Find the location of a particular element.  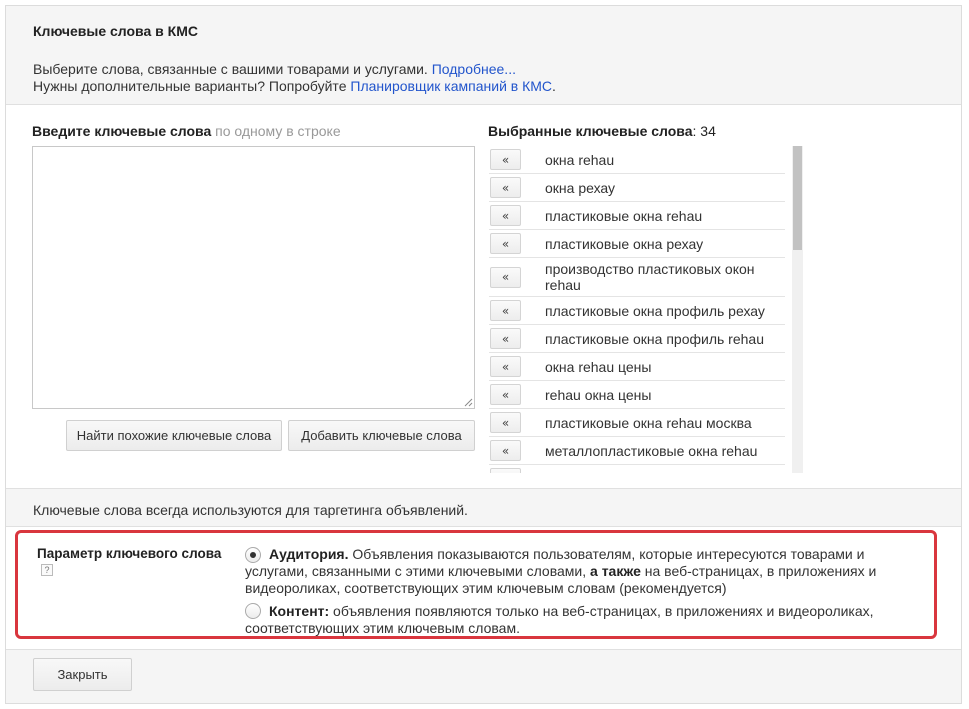

selected-keyword-row: « металлопластиковые окна rehau is located at coordinates (637, 451).